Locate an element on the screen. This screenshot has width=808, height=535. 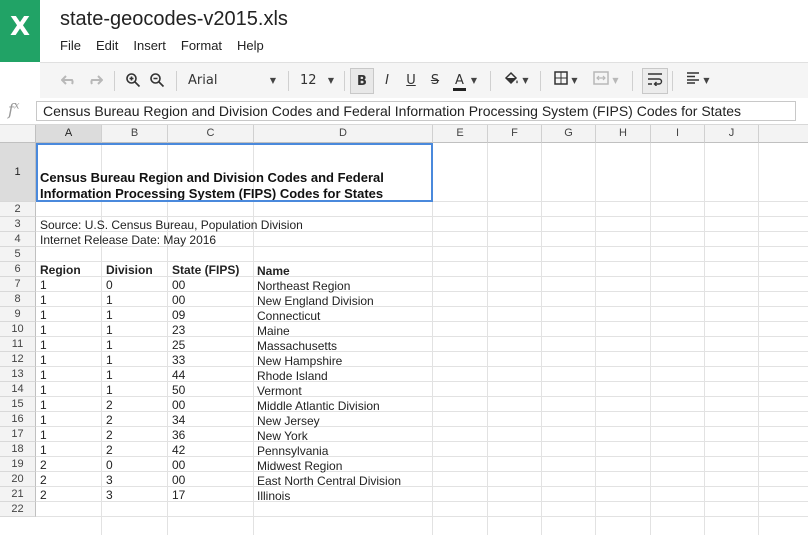
zoom-in-icon is located at coordinates (133, 80).